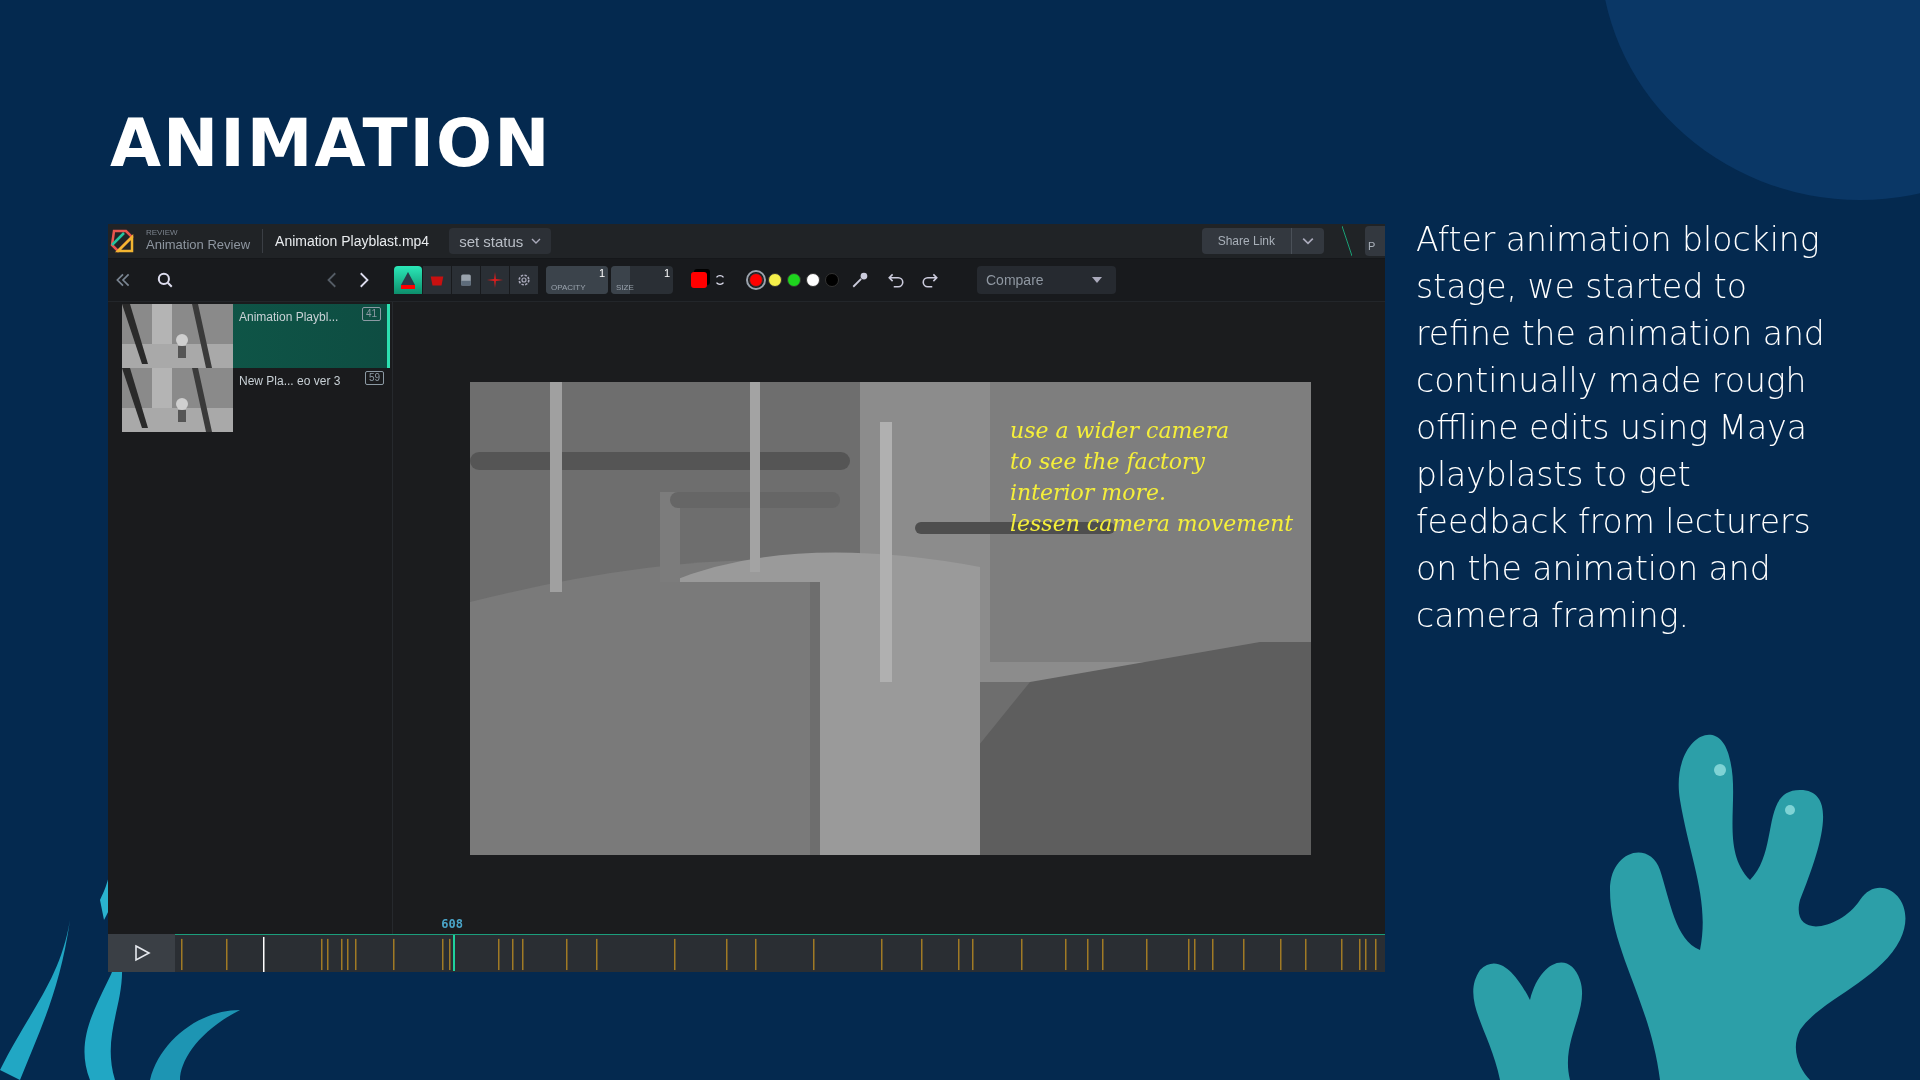  I want to click on project-name: Animation Review, so click(198, 245).